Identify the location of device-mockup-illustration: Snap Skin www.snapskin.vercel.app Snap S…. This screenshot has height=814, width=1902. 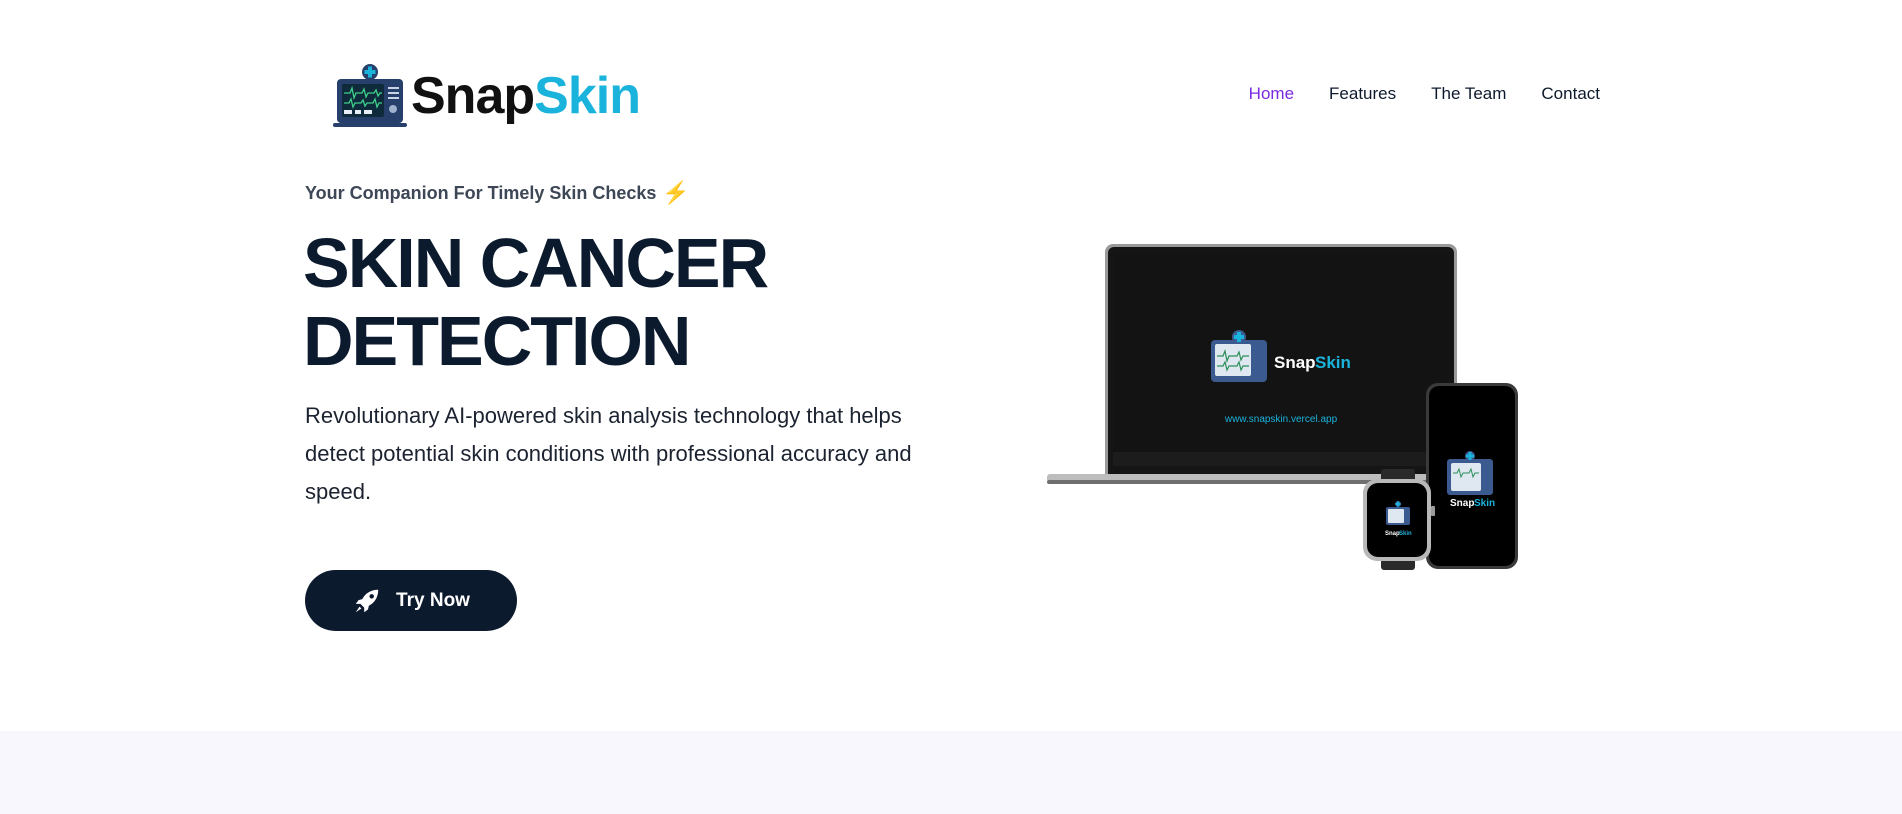
(1282, 407).